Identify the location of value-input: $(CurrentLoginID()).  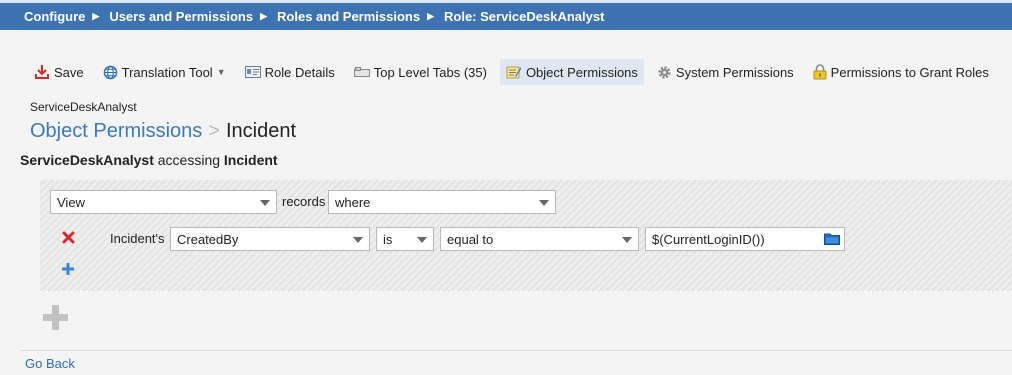
(745, 239).